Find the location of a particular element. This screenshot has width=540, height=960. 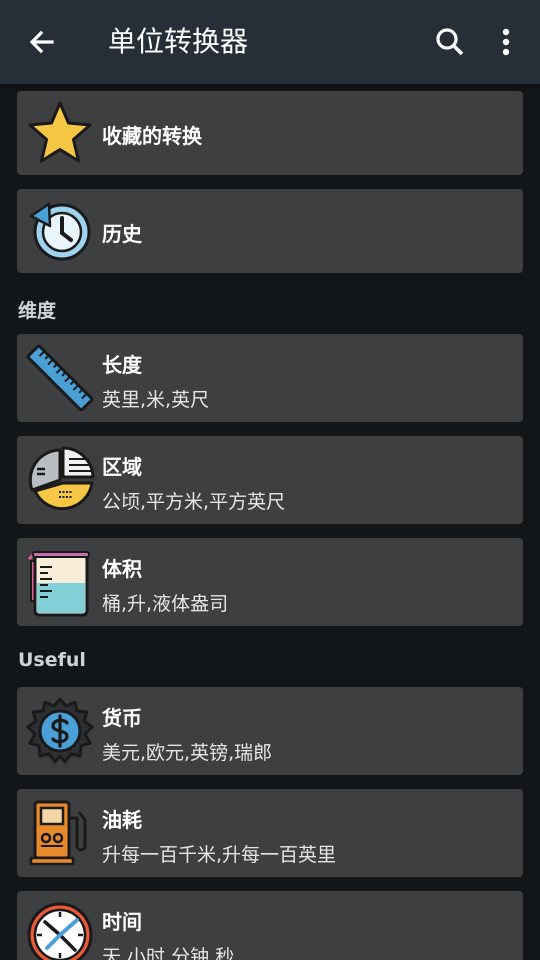

area-chart-icon is located at coordinates (61, 478).